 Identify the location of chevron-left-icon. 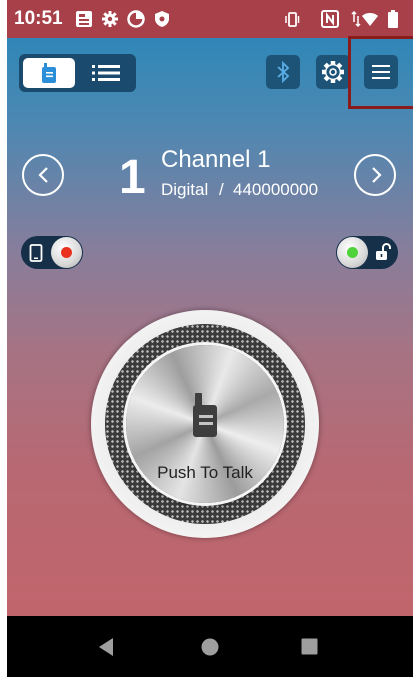
(43, 175).